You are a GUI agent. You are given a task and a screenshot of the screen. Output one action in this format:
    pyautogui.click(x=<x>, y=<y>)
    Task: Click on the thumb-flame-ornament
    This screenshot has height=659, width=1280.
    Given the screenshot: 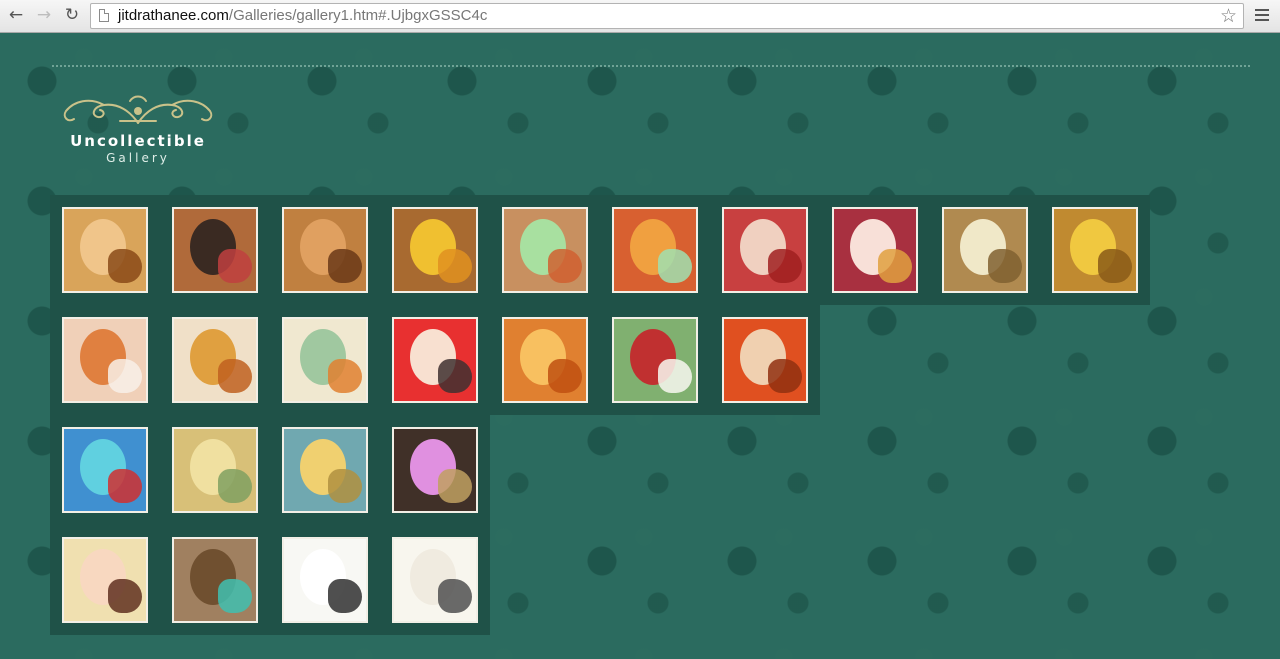 What is the action you would take?
    pyautogui.click(x=325, y=250)
    